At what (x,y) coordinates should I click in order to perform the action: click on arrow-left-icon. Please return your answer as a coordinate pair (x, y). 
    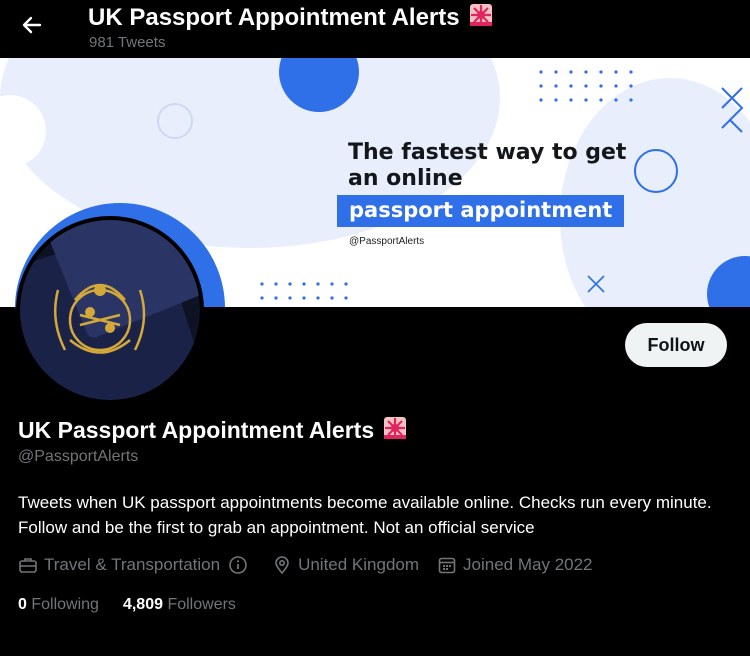
    Looking at the image, I should click on (32, 25).